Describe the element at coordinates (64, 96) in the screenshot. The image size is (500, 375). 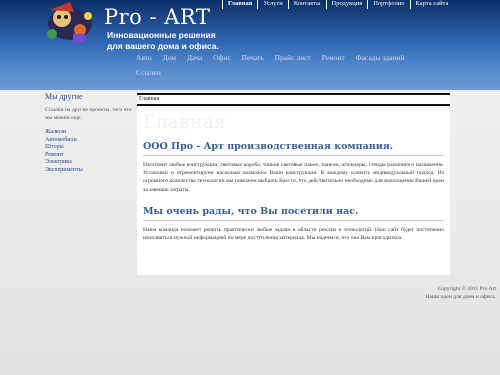
I see `sidebar-title: Мы другие` at that location.